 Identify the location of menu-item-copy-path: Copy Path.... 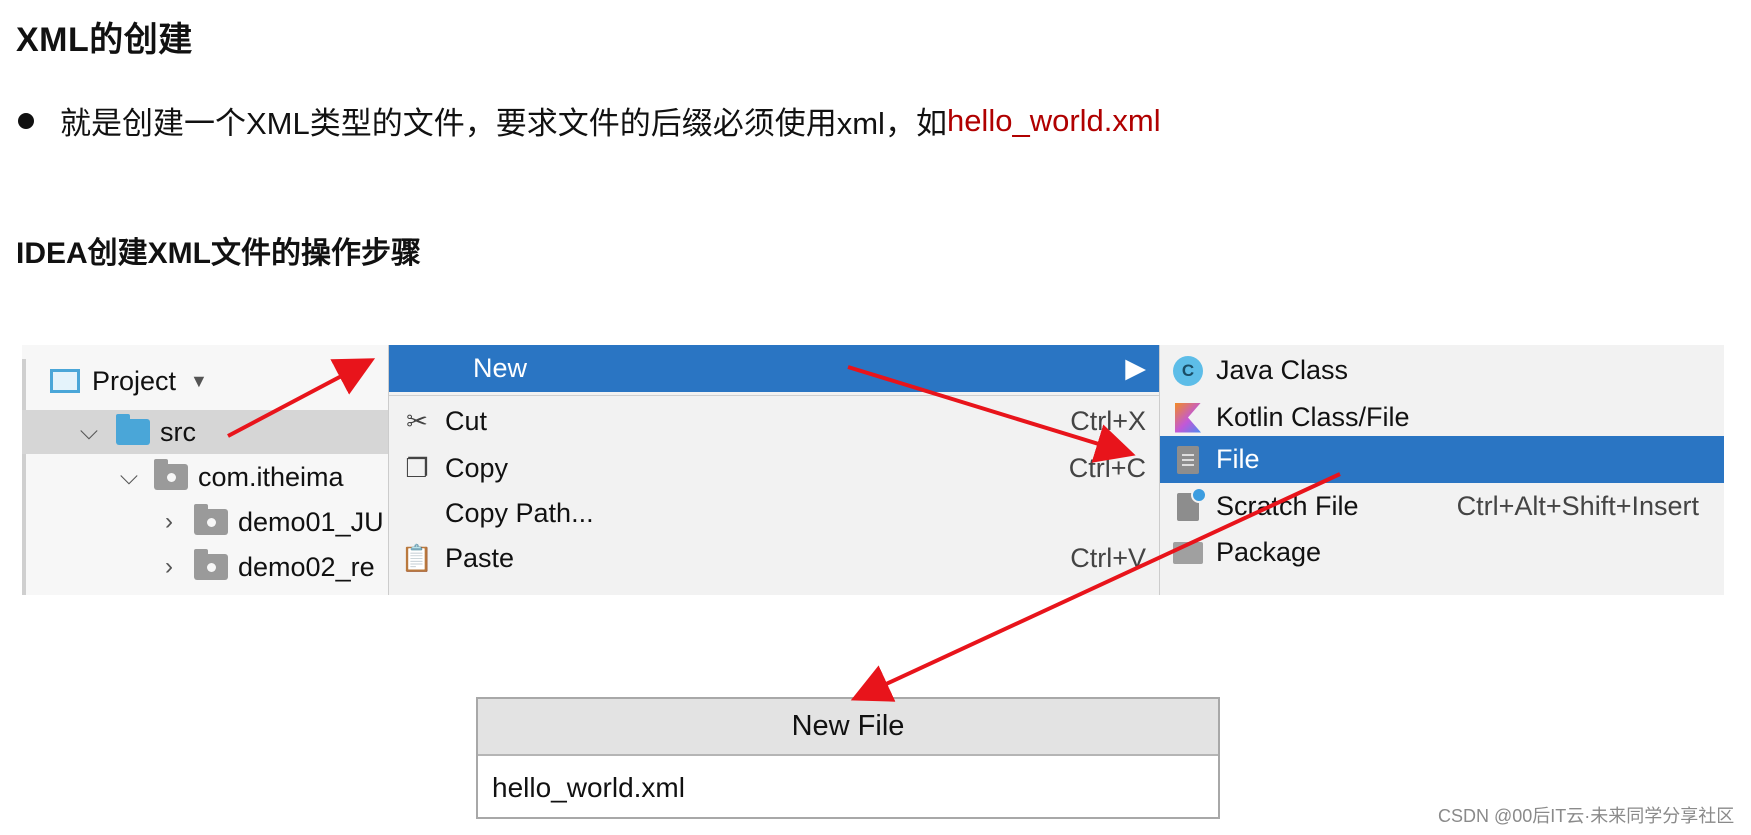
(774, 513).